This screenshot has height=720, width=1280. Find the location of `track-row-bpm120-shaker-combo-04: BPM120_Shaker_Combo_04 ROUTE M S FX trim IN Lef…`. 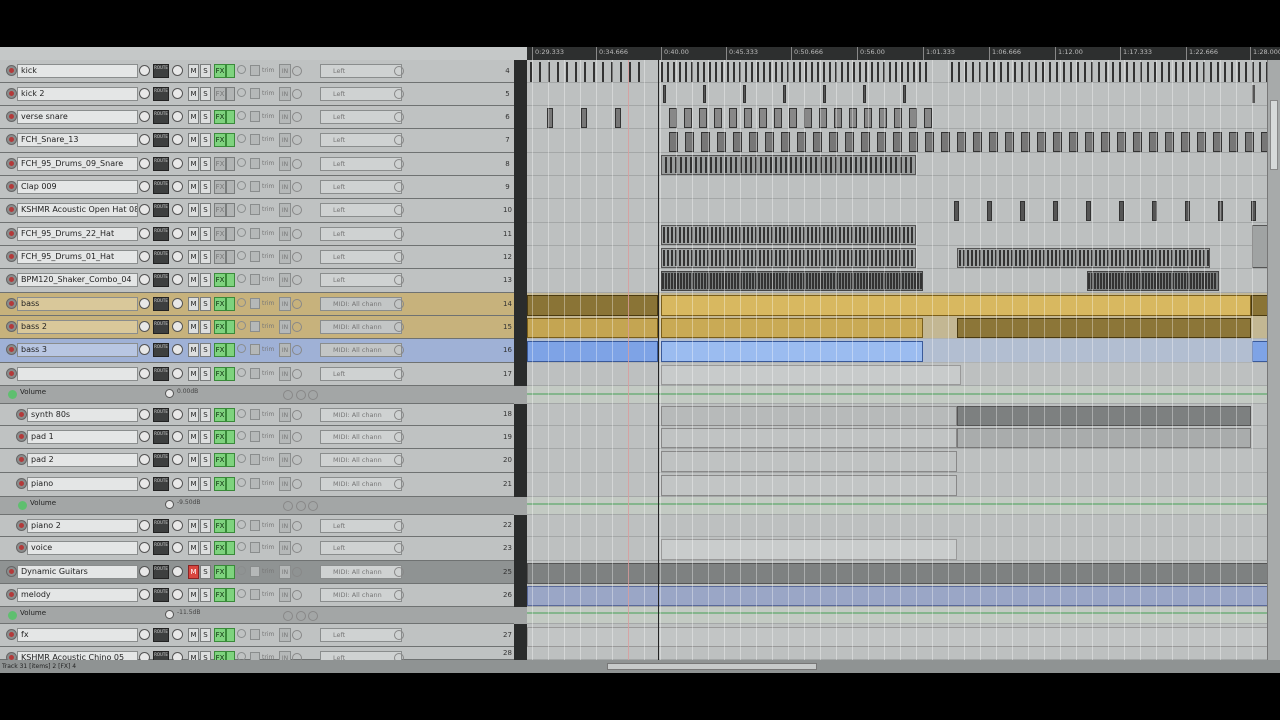

track-row-bpm120-shaker-combo-04: BPM120_Shaker_Combo_04 ROUTE M S FX trim IN Lef… is located at coordinates (257, 281).